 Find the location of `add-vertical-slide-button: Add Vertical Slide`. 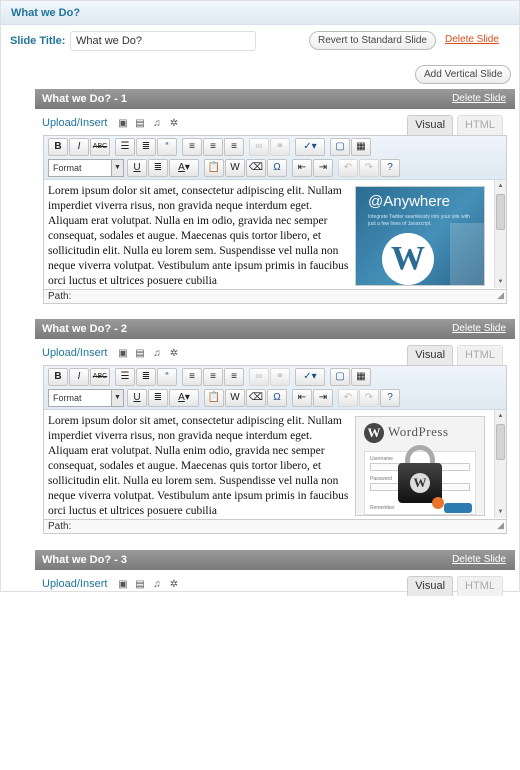

add-vertical-slide-button: Add Vertical Slide is located at coordinates (463, 74).